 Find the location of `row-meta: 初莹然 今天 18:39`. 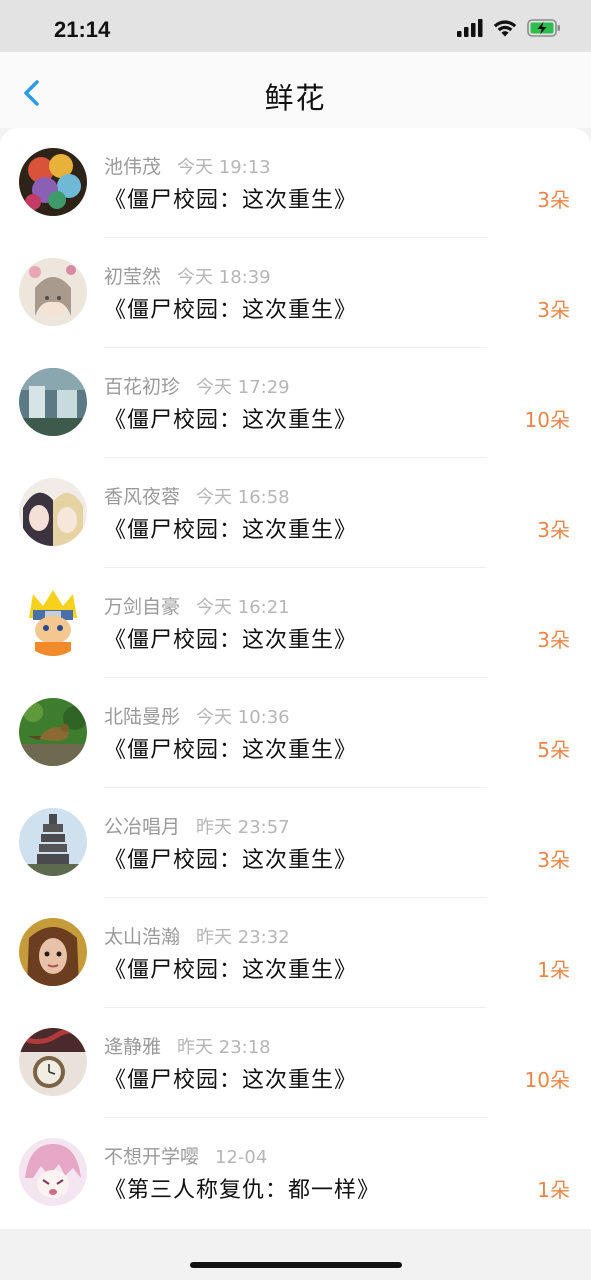

row-meta: 初莹然 今天 18:39 is located at coordinates (187, 275).